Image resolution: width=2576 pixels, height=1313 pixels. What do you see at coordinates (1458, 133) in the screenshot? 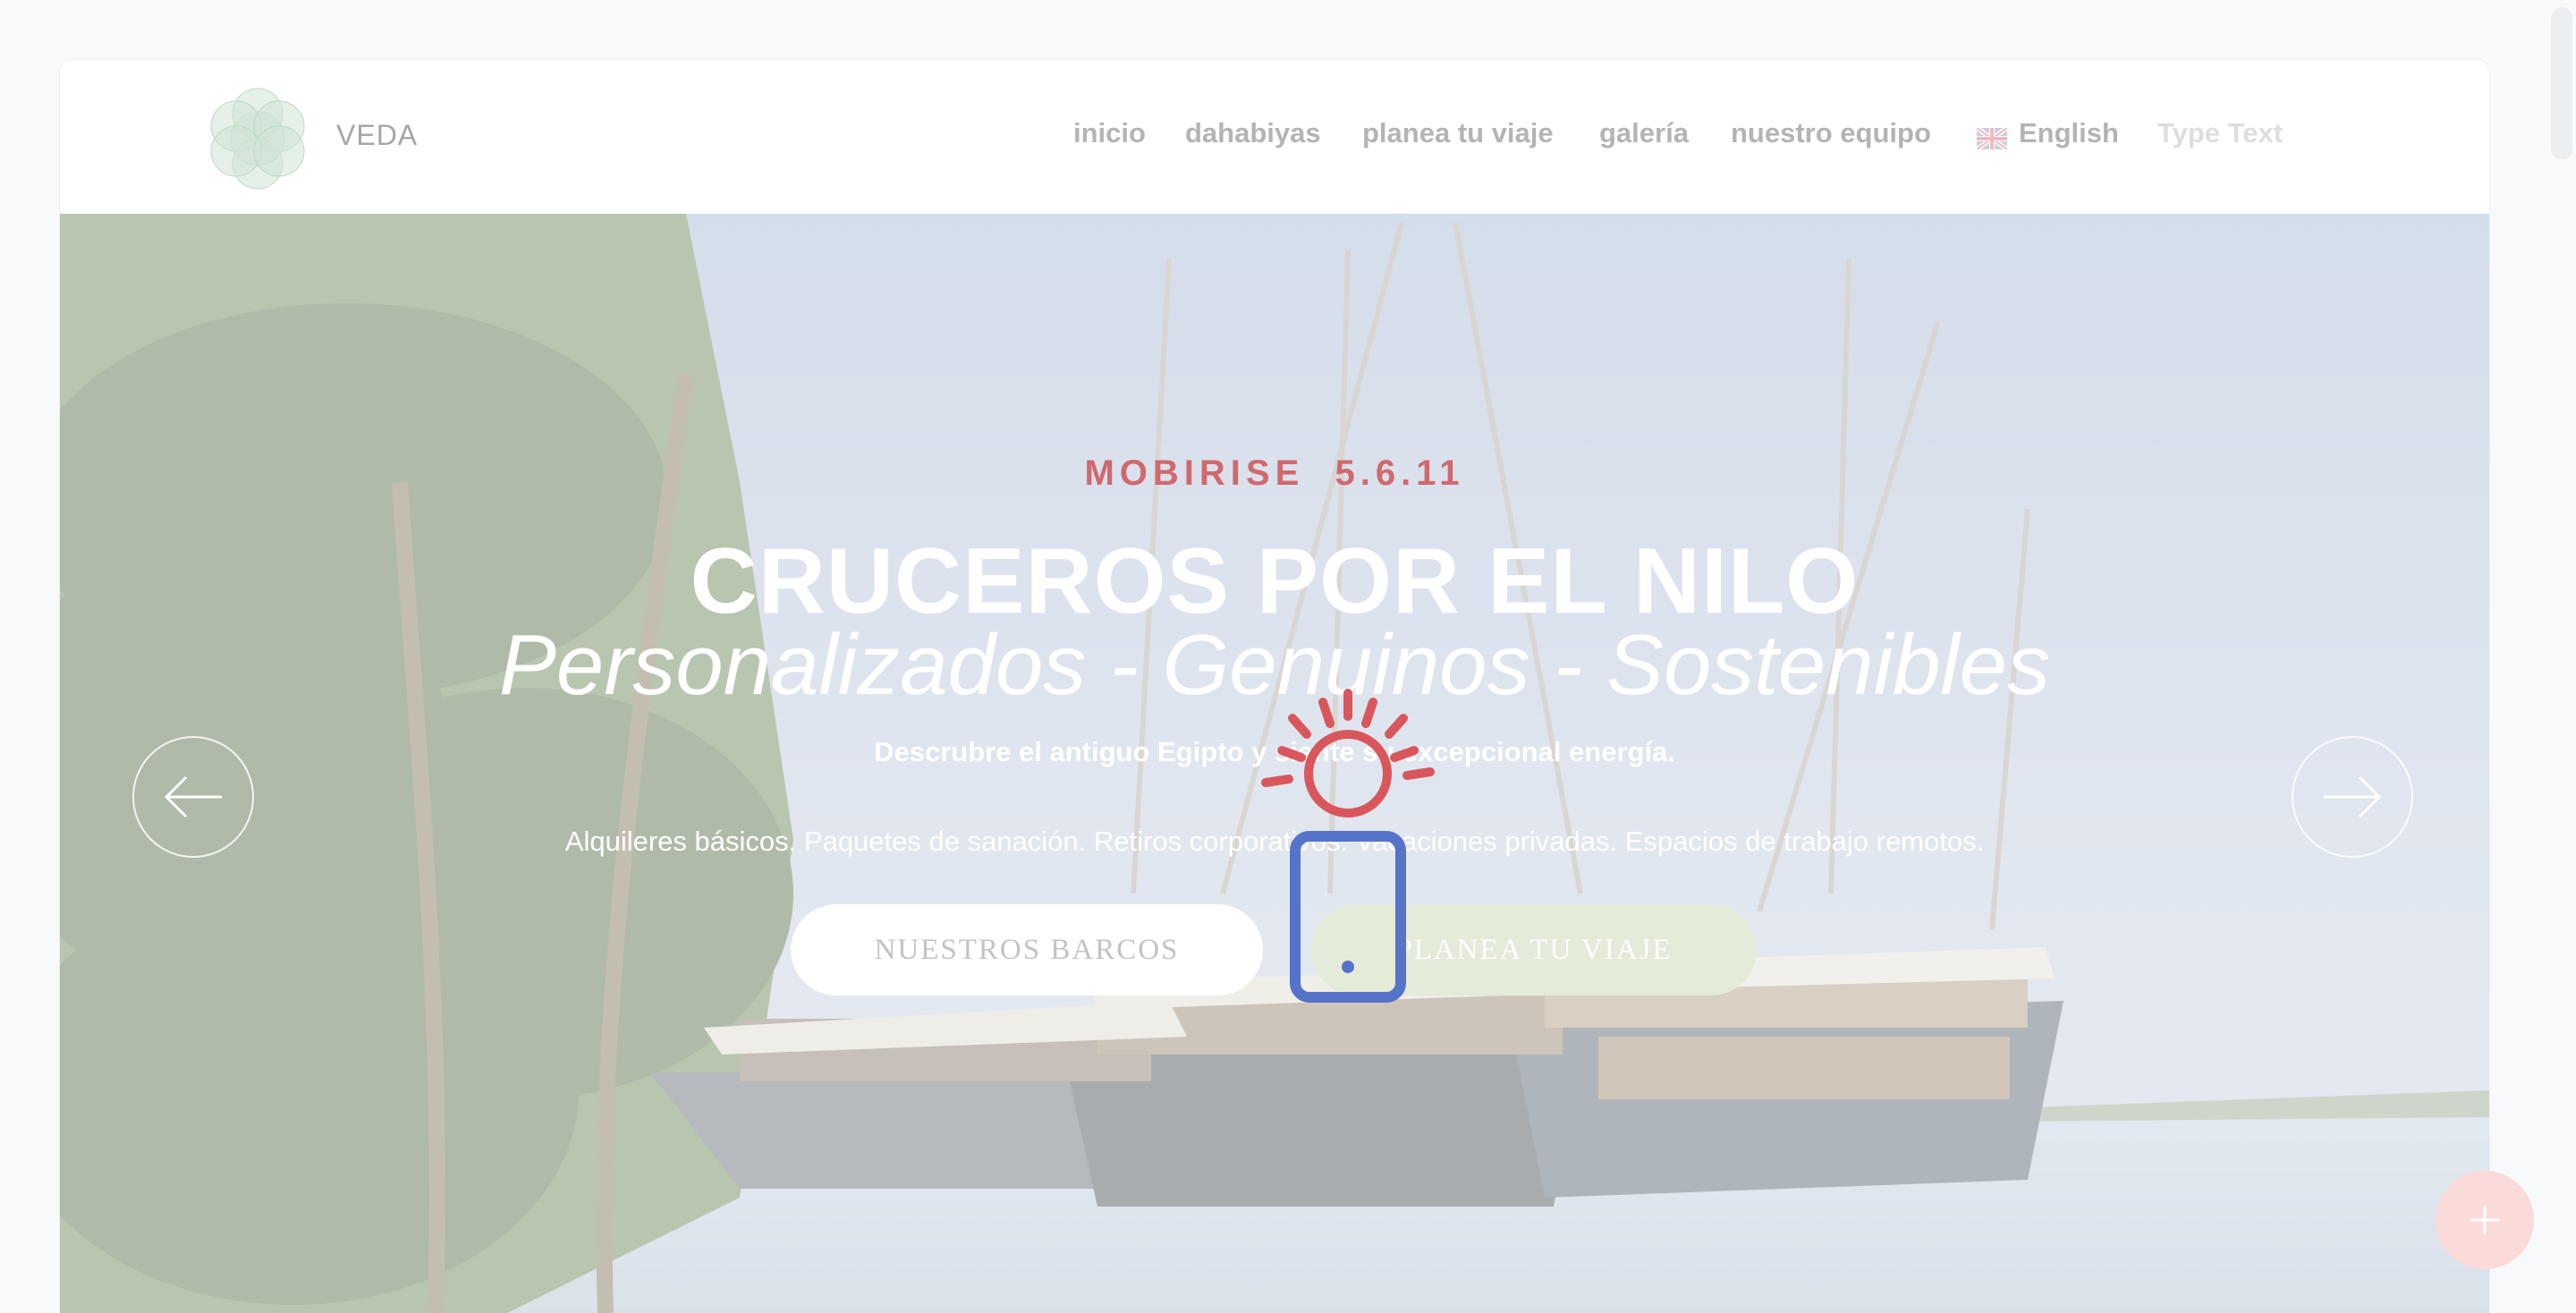
I see `nav-item-planea-tu-viaje: planea tu viaje` at bounding box center [1458, 133].